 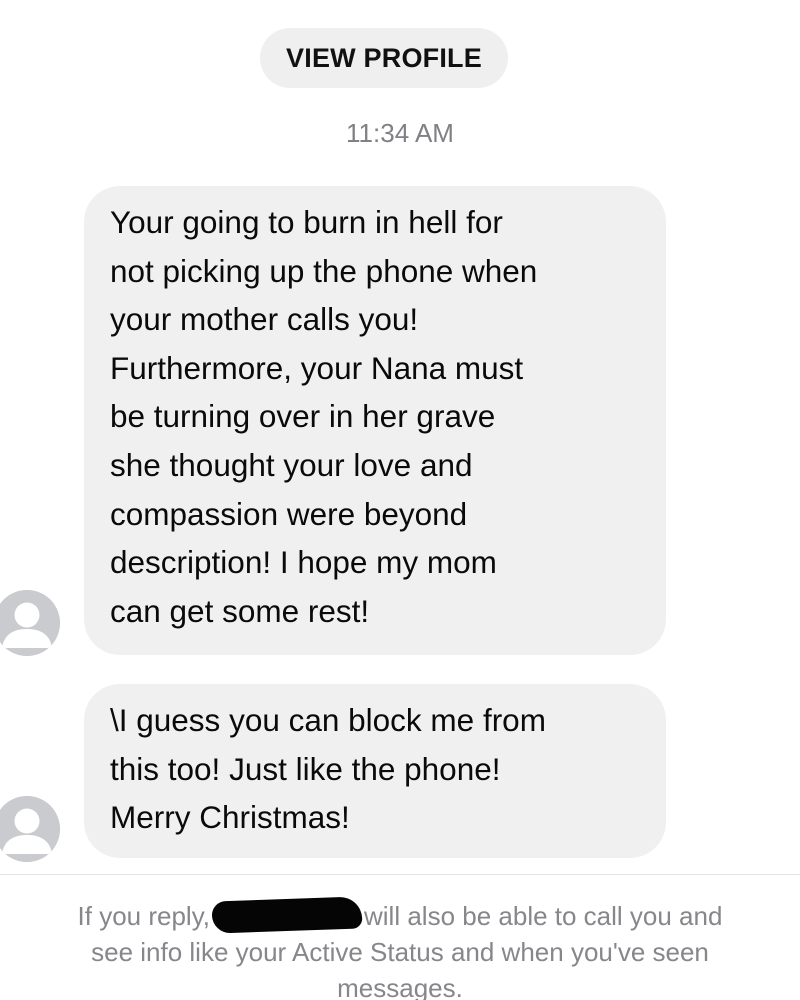 What do you see at coordinates (291, 464) in the screenshot?
I see `message-text-line: she thought your love and` at bounding box center [291, 464].